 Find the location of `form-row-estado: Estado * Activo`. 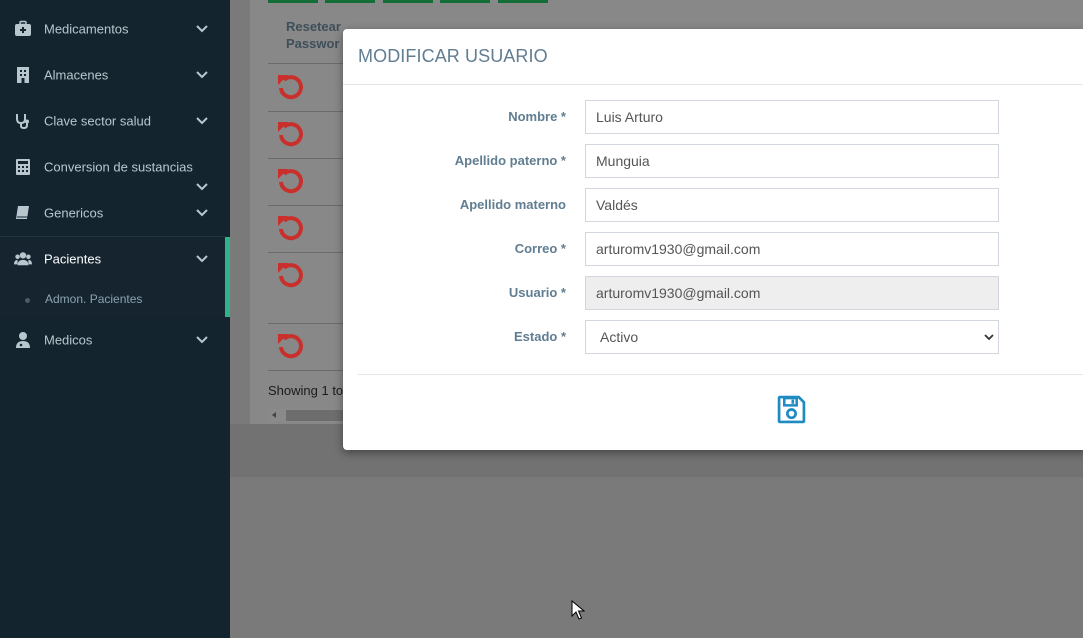

form-row-estado: Estado * Activo is located at coordinates (713, 337).